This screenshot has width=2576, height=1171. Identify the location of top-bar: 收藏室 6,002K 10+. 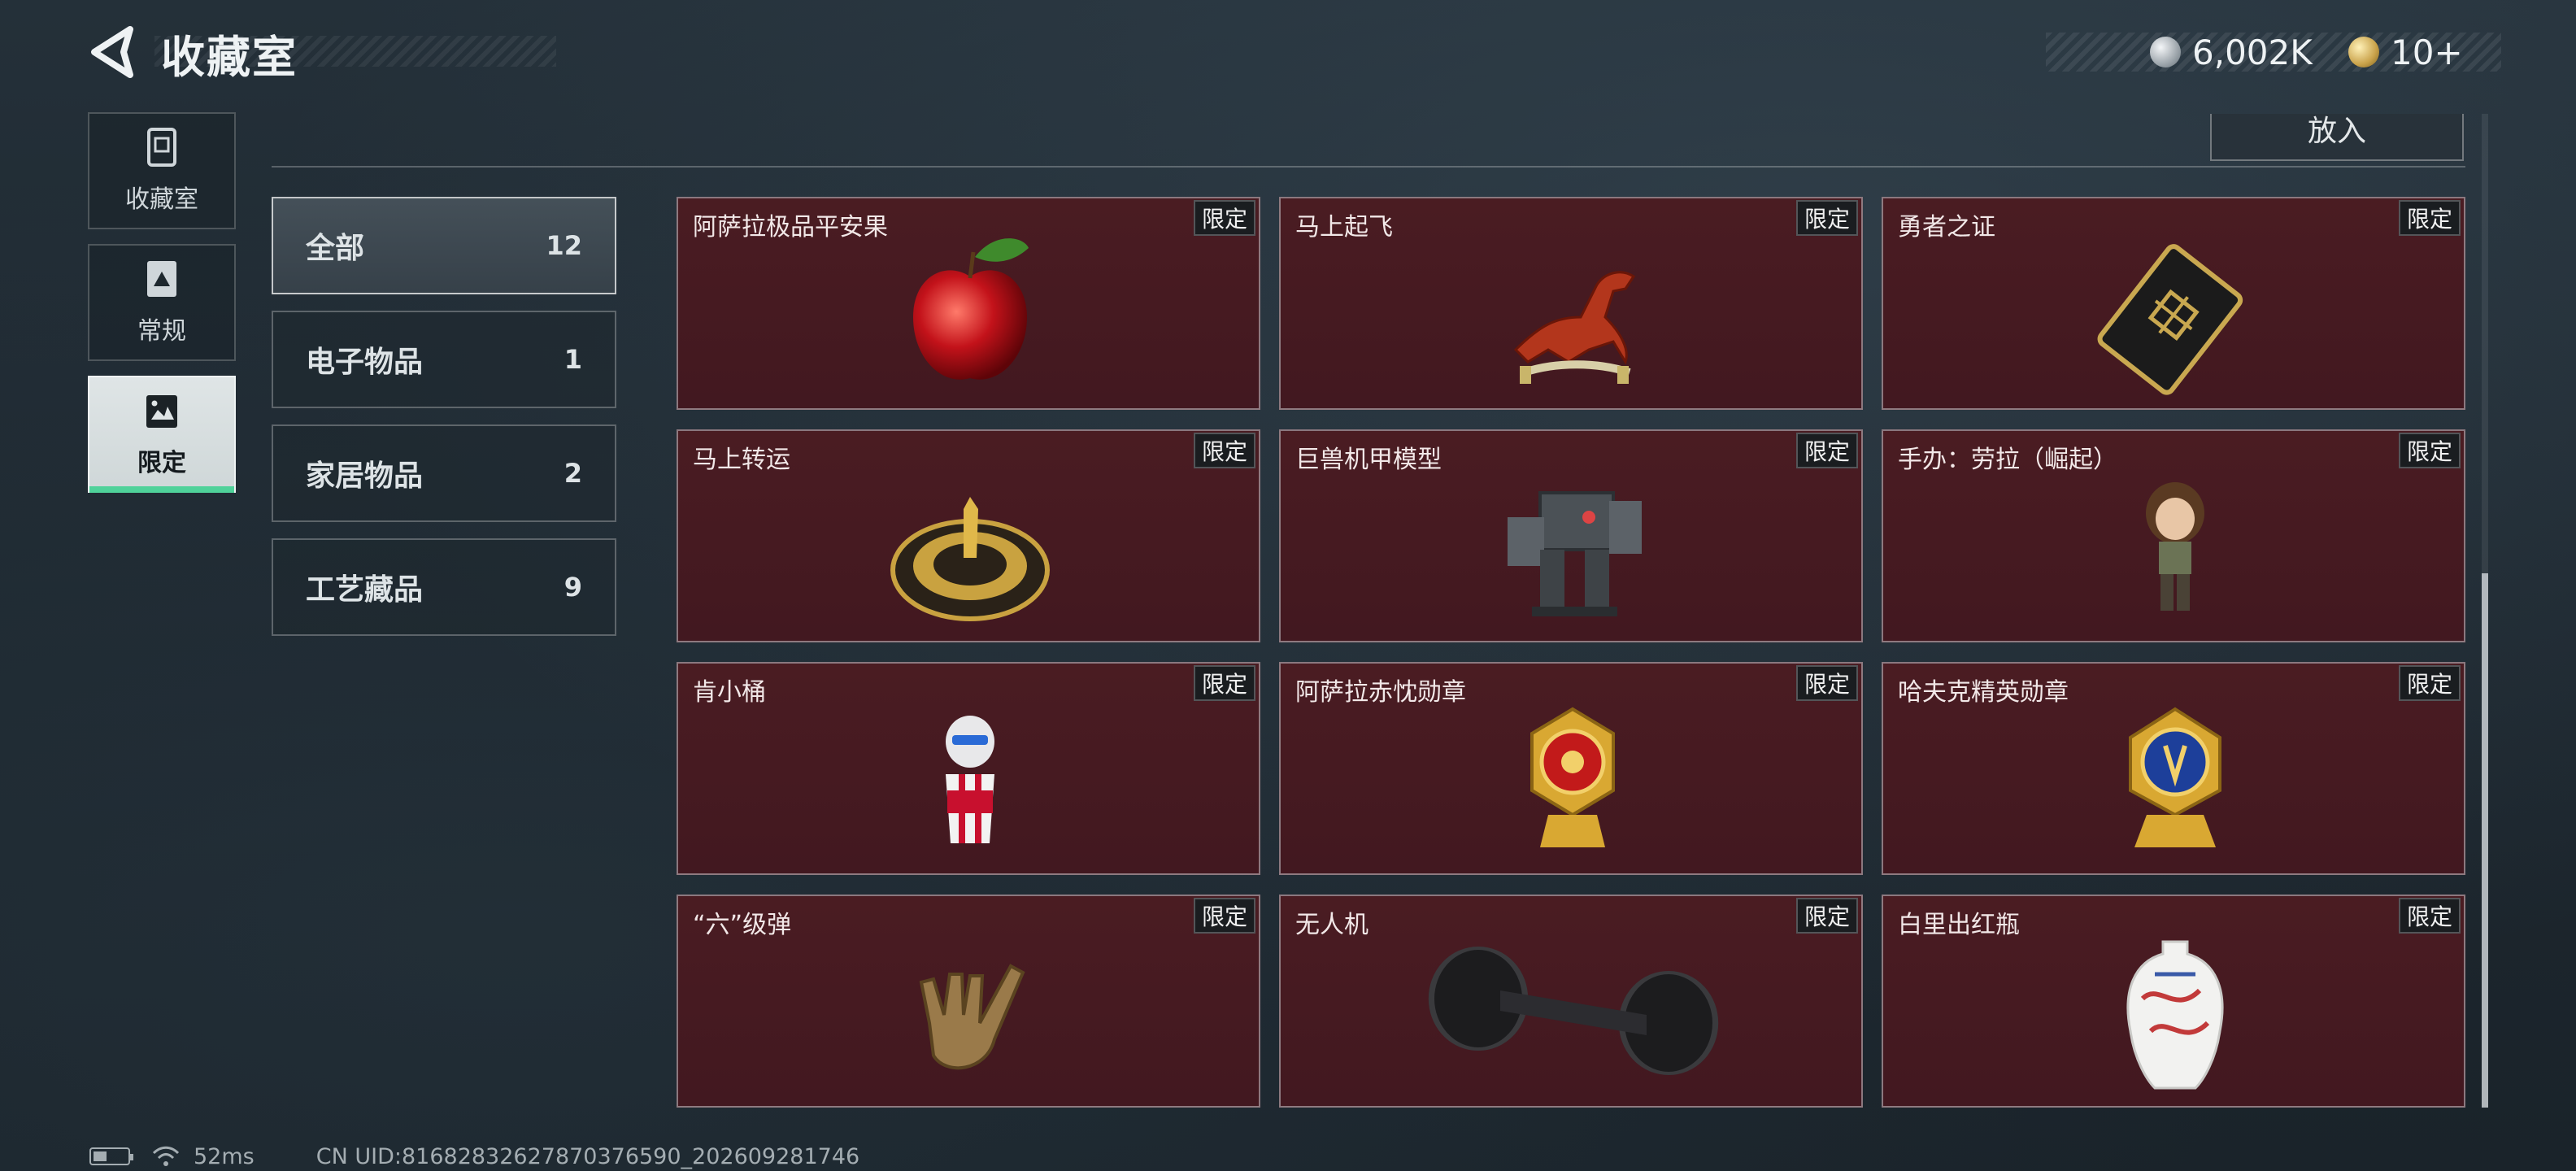
(1288, 57).